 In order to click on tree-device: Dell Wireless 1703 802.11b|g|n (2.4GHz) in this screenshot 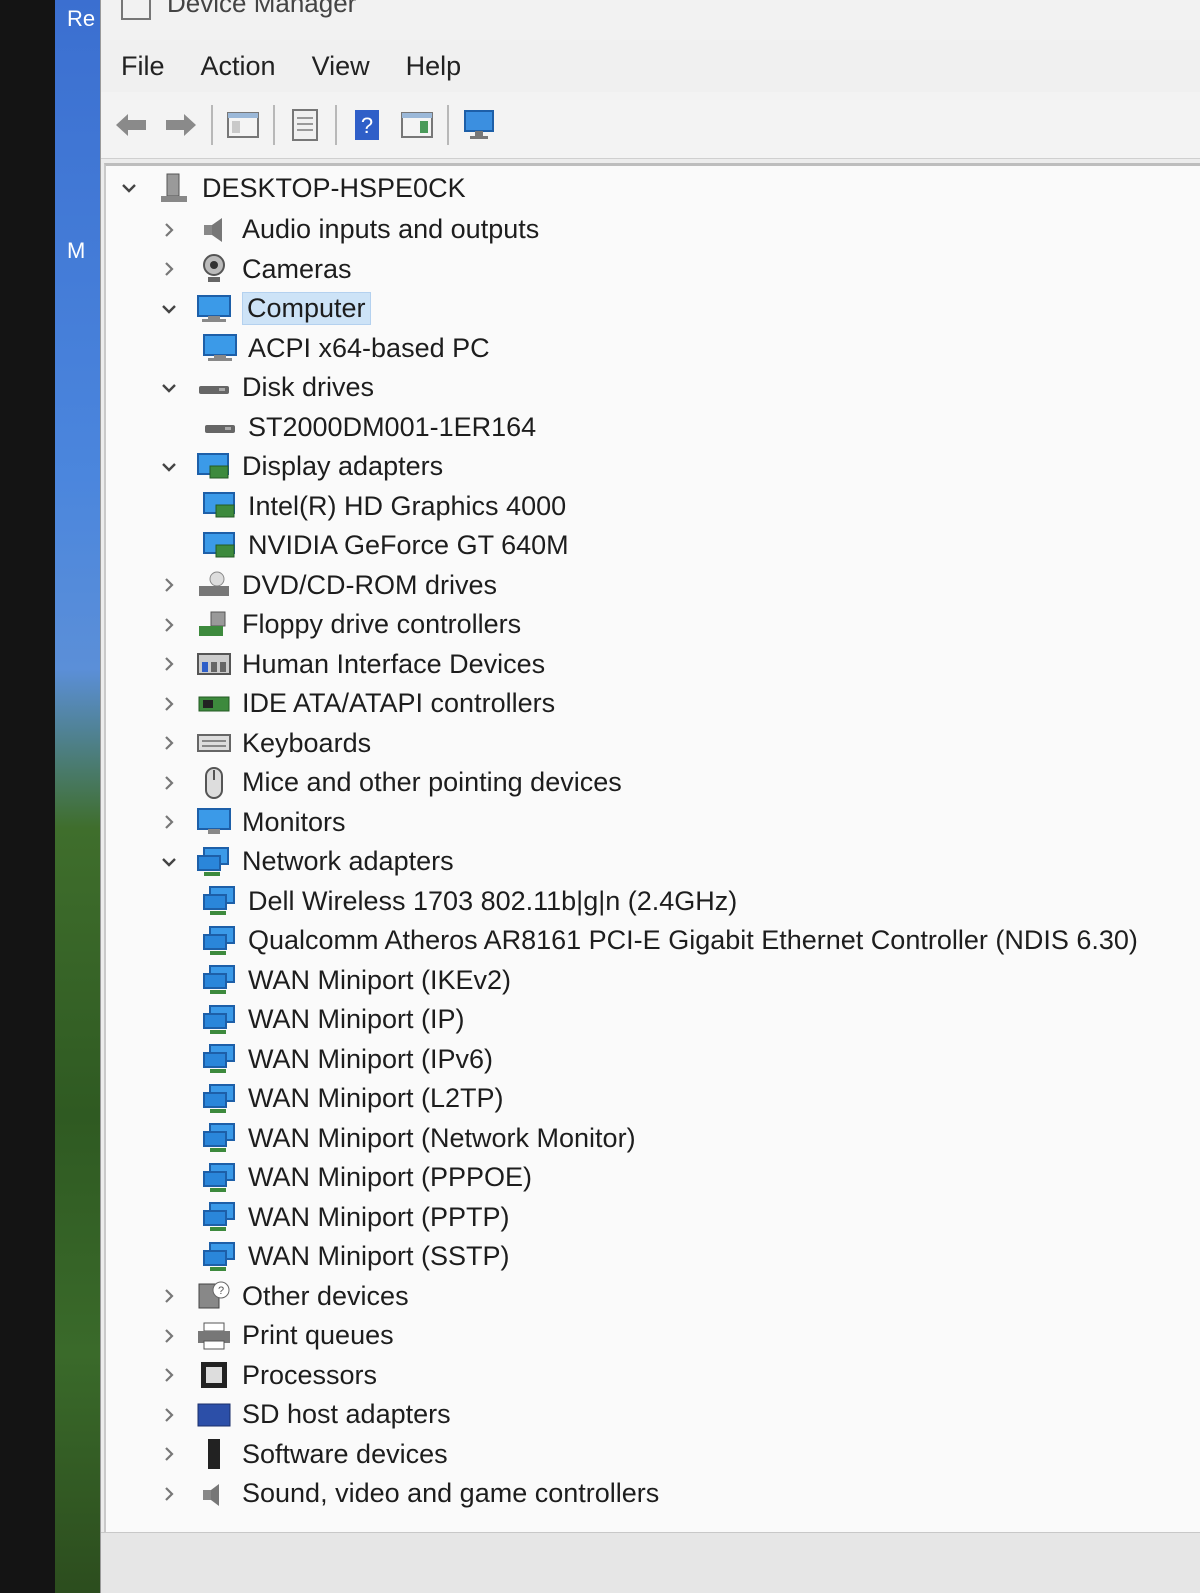, I will do `click(469, 901)`.